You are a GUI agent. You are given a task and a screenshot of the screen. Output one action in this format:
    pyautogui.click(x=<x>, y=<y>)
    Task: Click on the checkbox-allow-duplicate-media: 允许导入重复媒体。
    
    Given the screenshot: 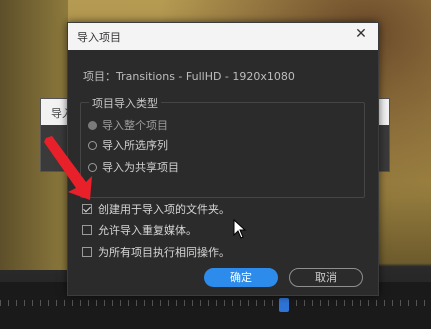 What is the action you would take?
    pyautogui.click(x=139, y=230)
    